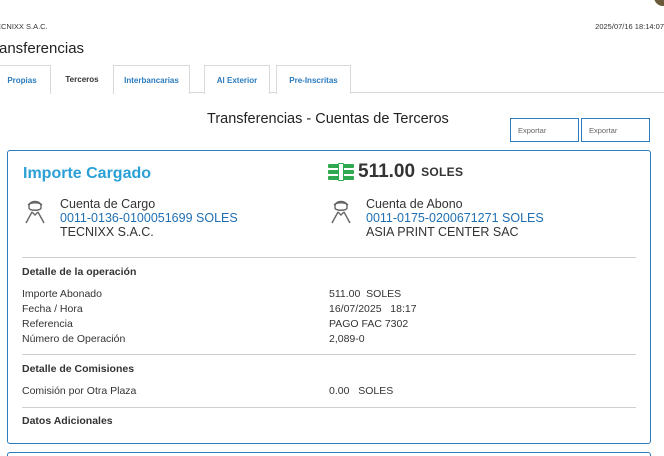 The height and width of the screenshot is (456, 664). What do you see at coordinates (442, 232) in the screenshot?
I see `abono-owner: ASIA PRINT CENTER SAC` at bounding box center [442, 232].